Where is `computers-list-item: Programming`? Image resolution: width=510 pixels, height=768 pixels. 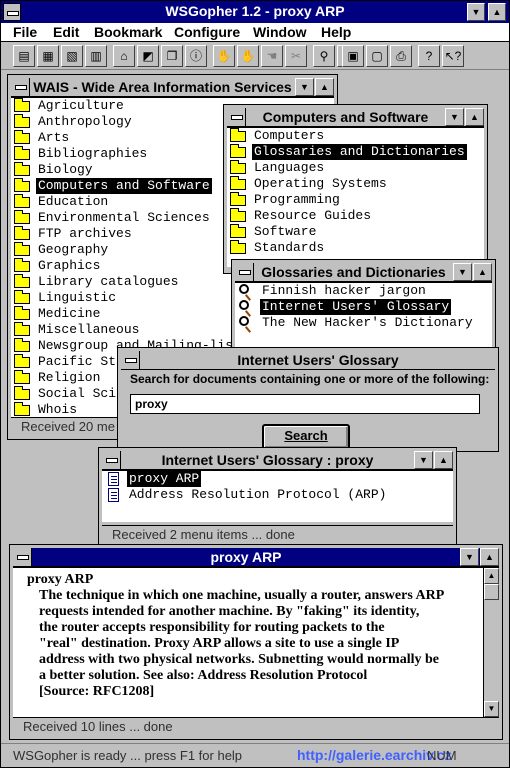 computers-list-item: Programming is located at coordinates (355, 200).